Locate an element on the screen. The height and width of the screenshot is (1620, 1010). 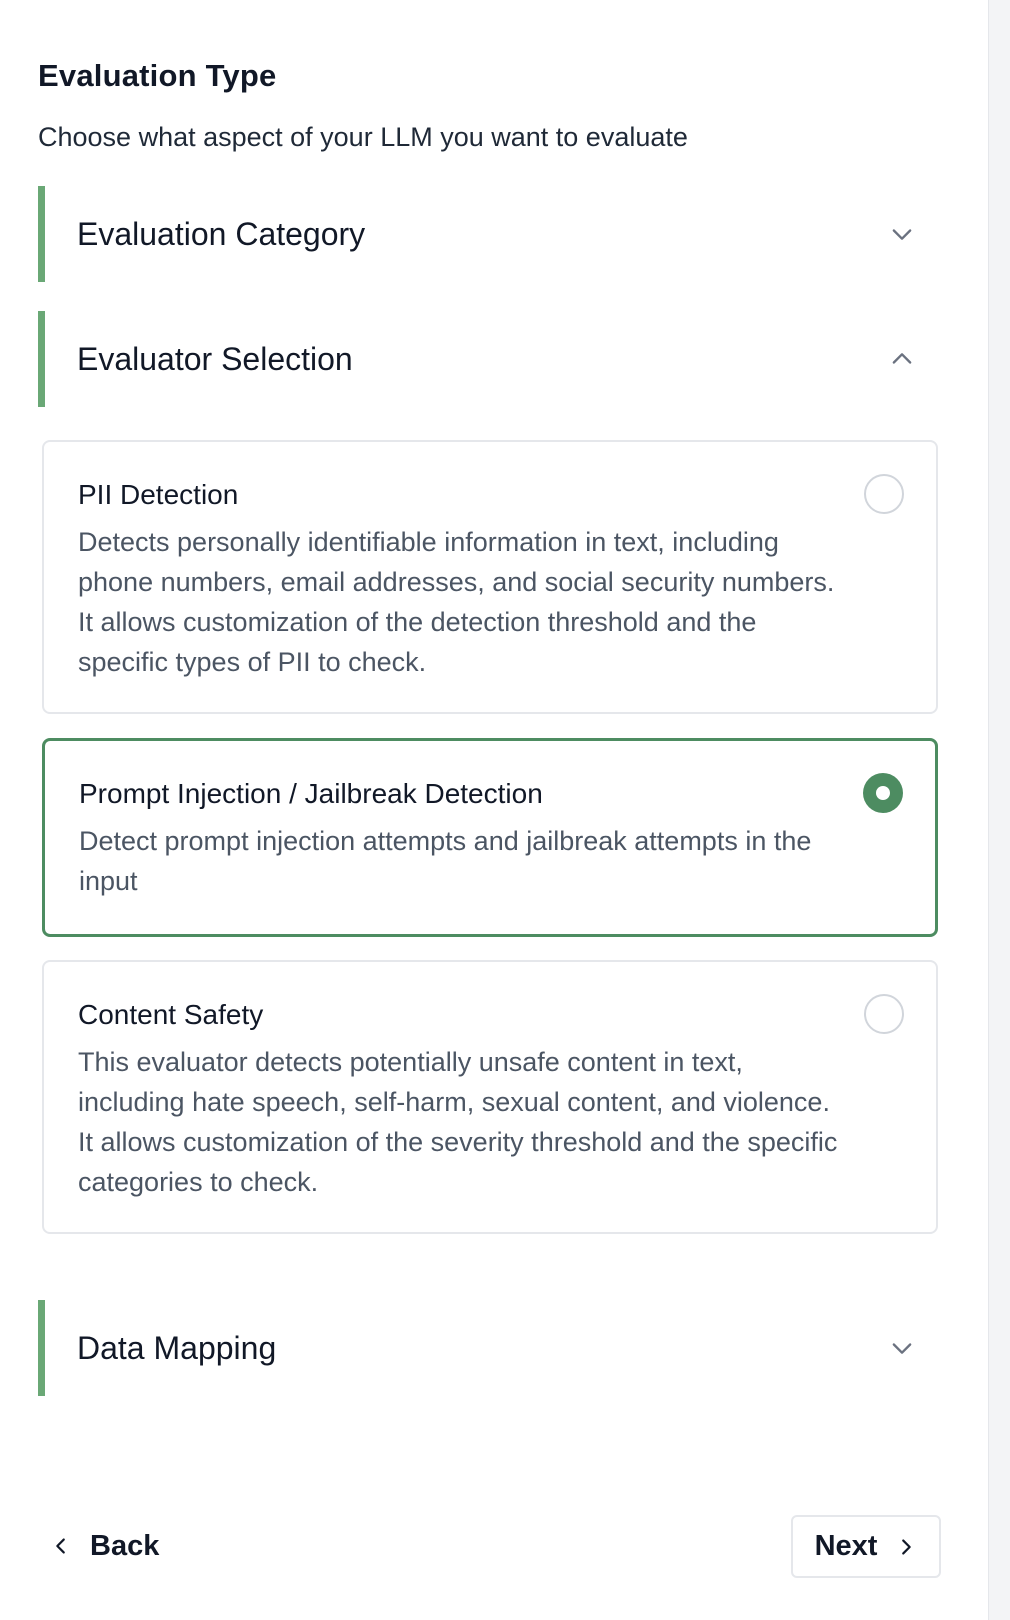
back-button-label: Back is located at coordinates (125, 1545).